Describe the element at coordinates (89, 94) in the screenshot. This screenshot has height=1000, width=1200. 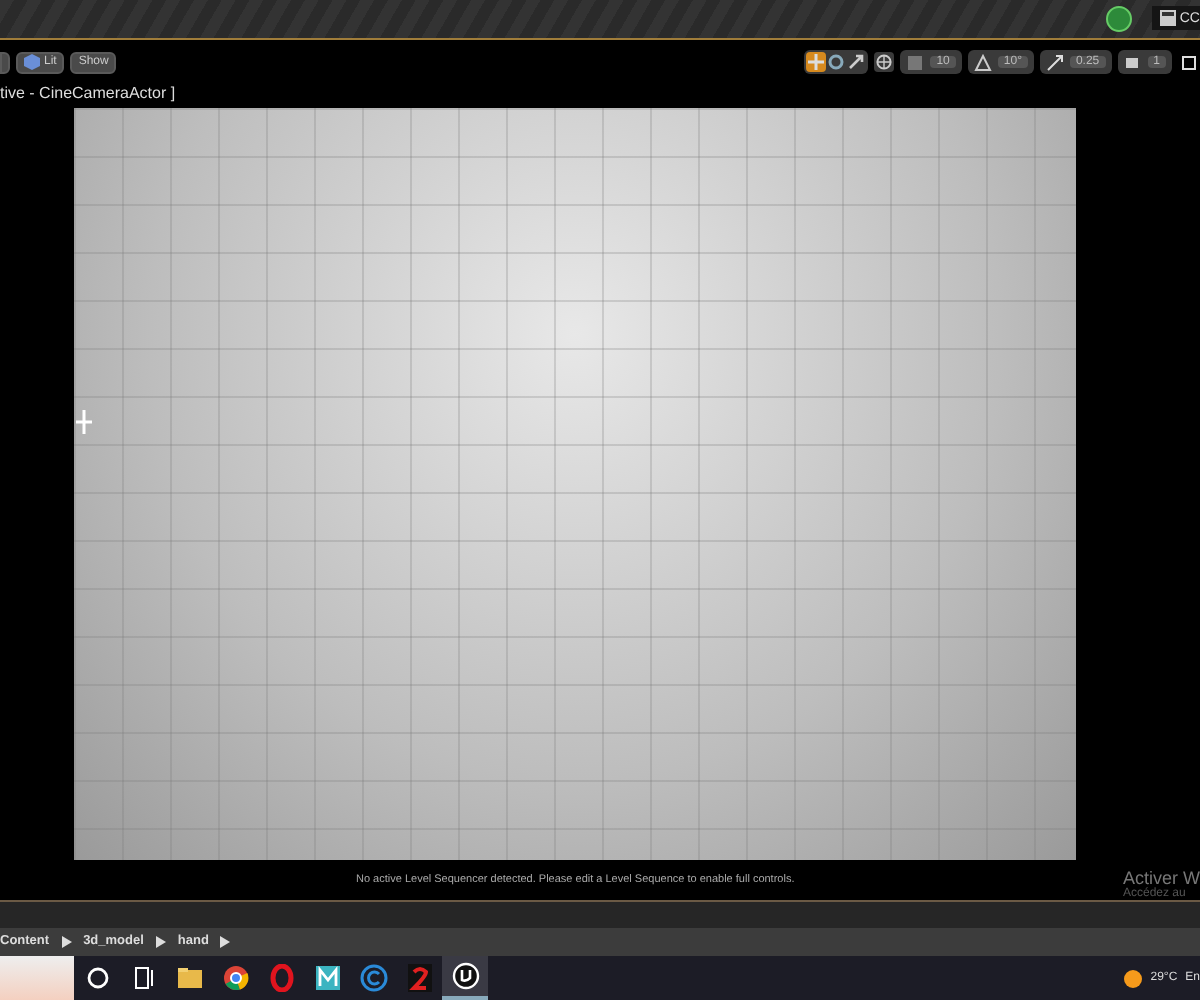
I see `viewport-label: tive - CineCameraActor ]` at that location.